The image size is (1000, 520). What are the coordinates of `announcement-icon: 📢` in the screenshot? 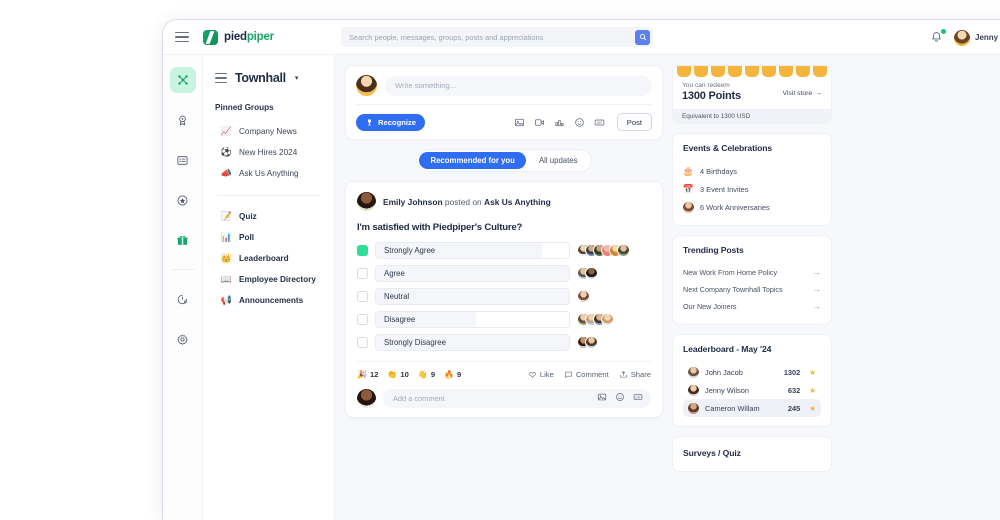 It's located at (226, 300).